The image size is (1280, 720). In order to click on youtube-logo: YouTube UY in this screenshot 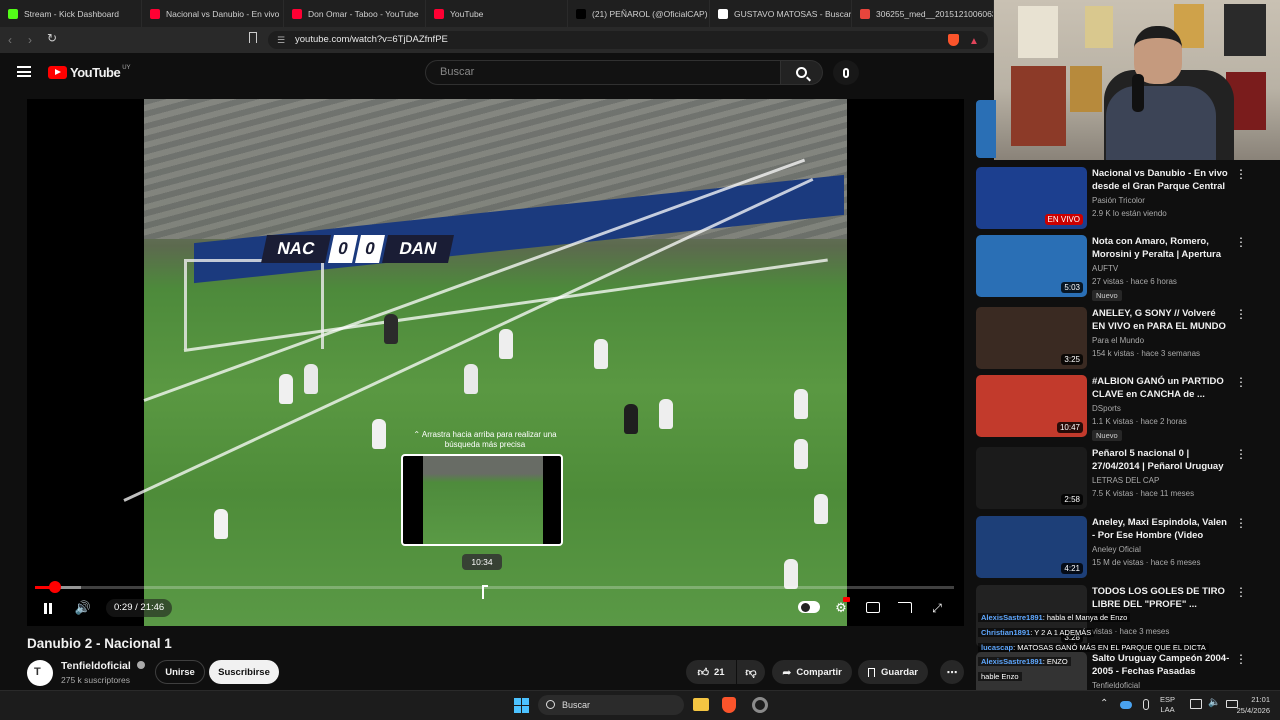, I will do `click(89, 72)`.